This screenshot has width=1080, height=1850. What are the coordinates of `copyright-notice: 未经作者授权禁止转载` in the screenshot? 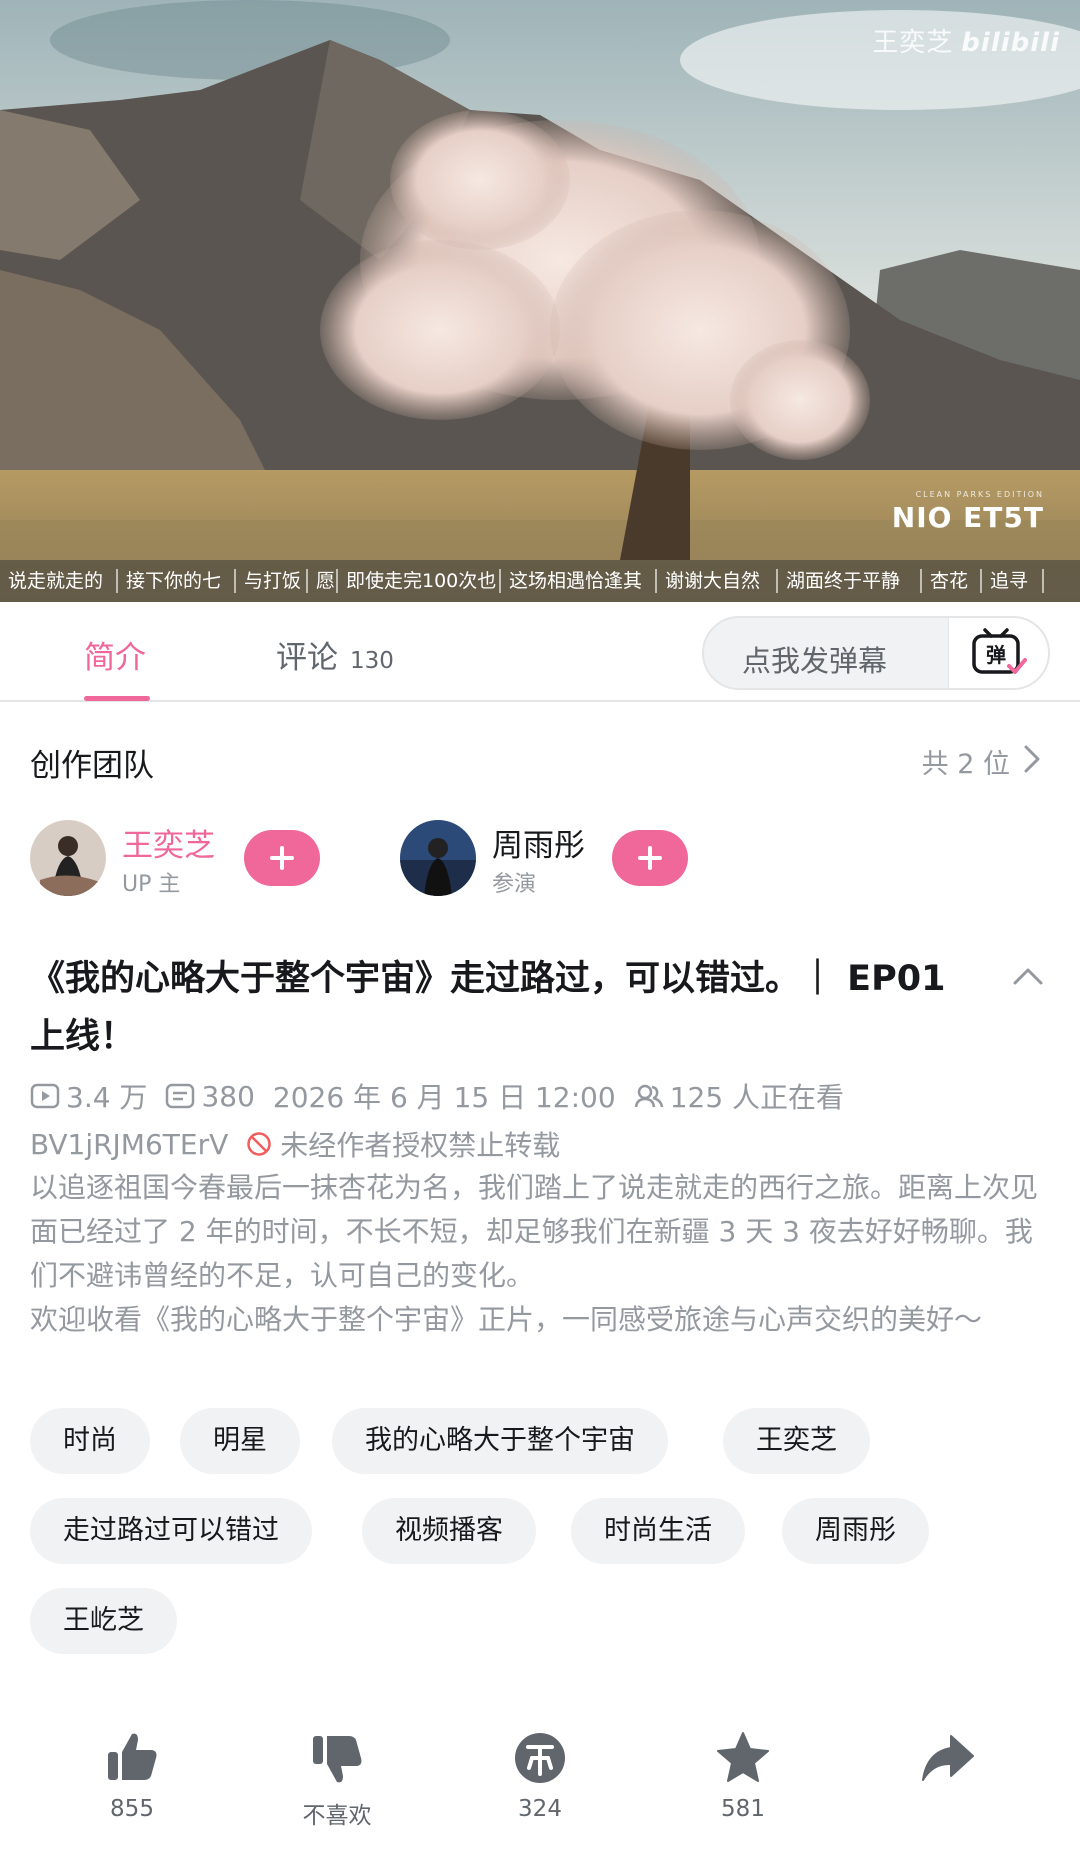 It's located at (420, 1145).